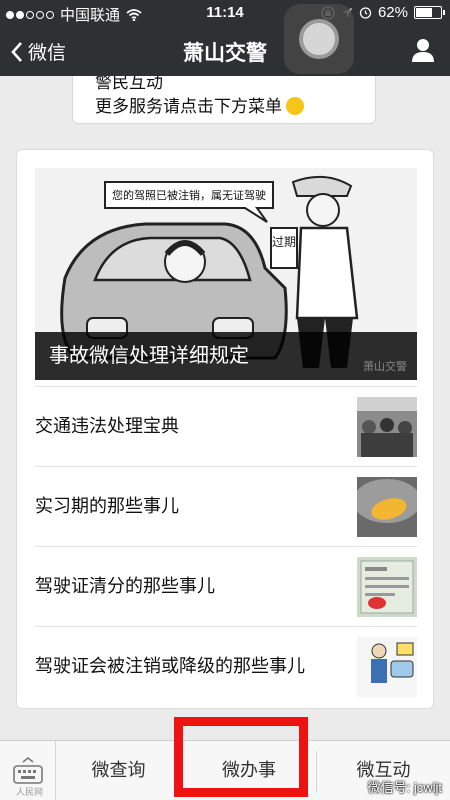 The width and height of the screenshot is (450, 800). Describe the element at coordinates (30, 792) in the screenshot. I see `source-watermark: 人民网` at that location.